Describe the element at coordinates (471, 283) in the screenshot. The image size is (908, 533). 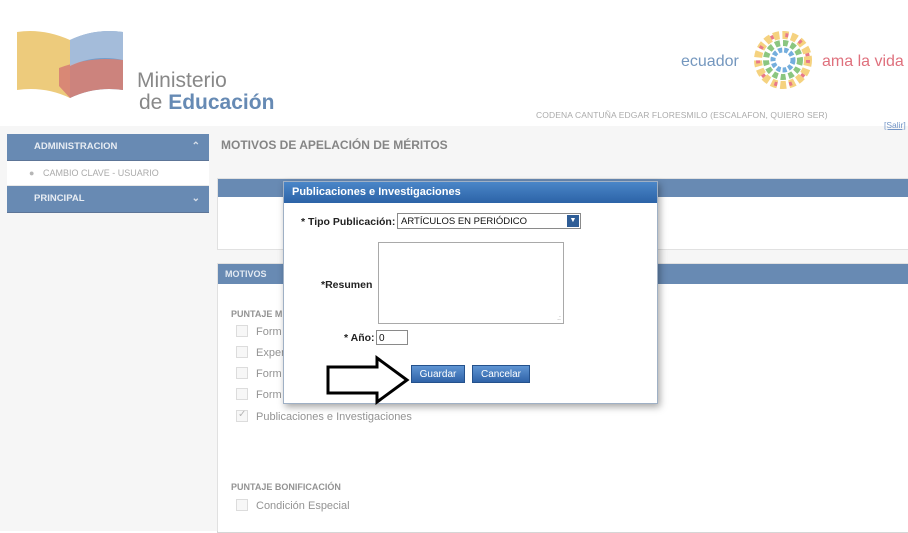
I see `resumen-textarea: .:` at that location.